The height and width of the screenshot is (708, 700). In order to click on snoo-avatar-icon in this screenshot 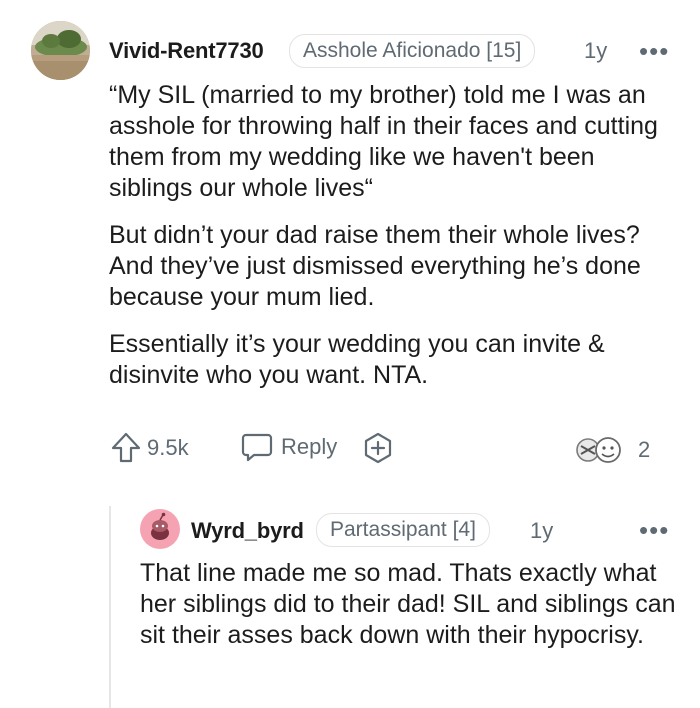, I will do `click(160, 529)`.